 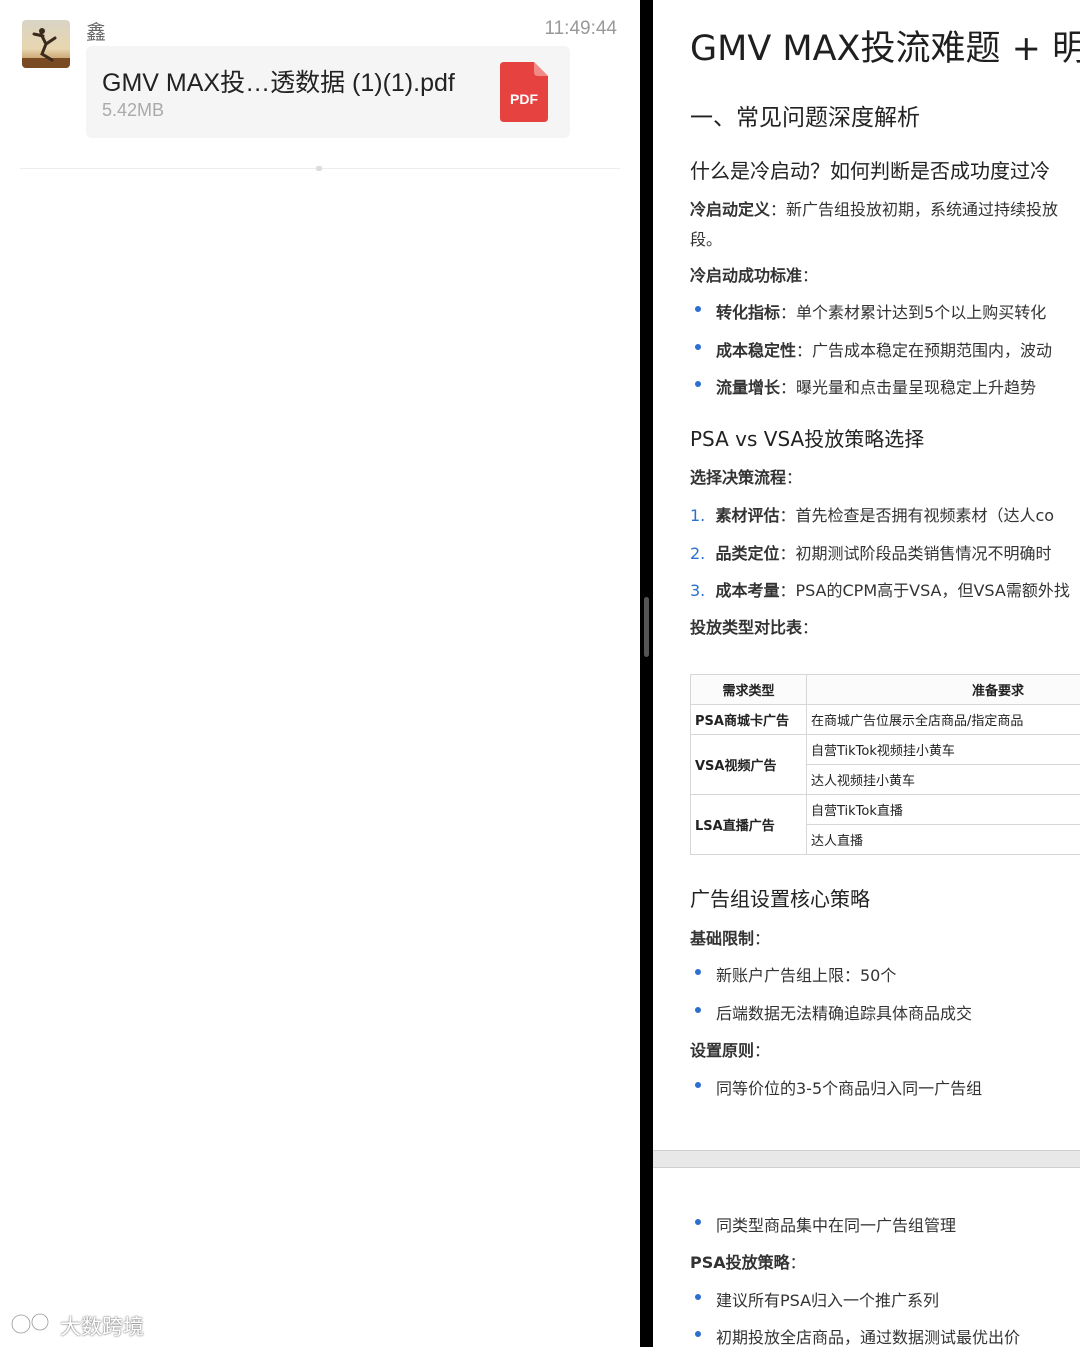 What do you see at coordinates (730, 938) in the screenshot?
I see `label-basic-limits: 基础限制：` at bounding box center [730, 938].